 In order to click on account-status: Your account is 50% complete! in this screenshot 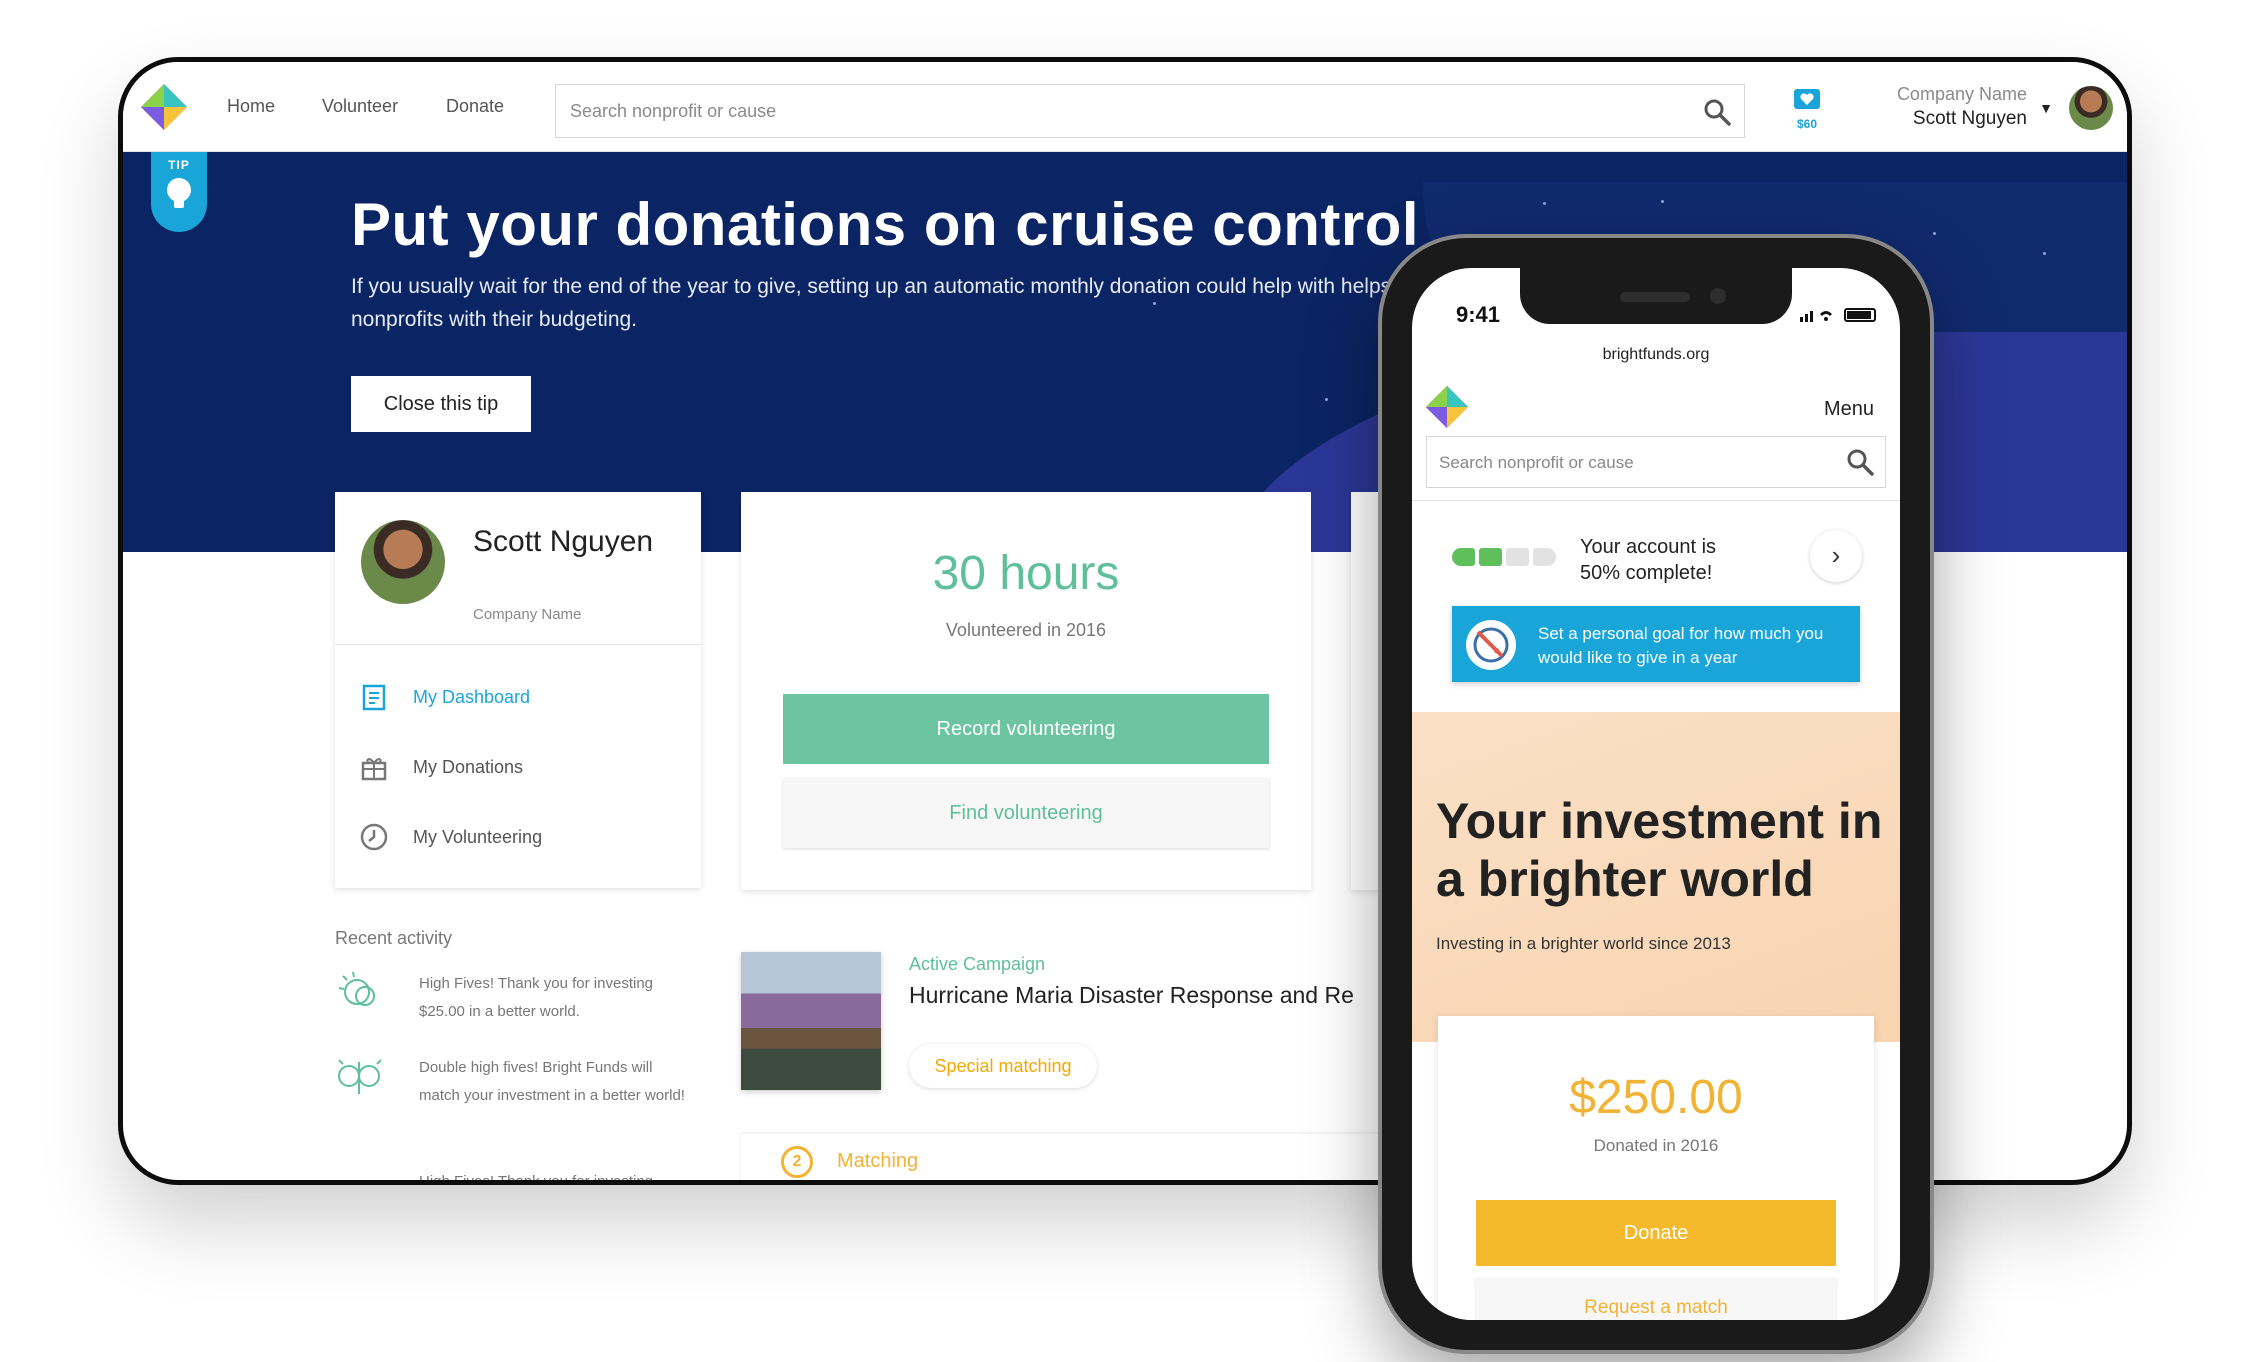, I will do `click(1648, 560)`.